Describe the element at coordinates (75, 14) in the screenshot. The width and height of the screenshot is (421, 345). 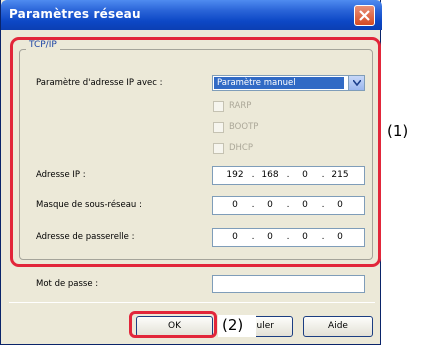
I see `dialog-title: Paramètres réseau` at that location.